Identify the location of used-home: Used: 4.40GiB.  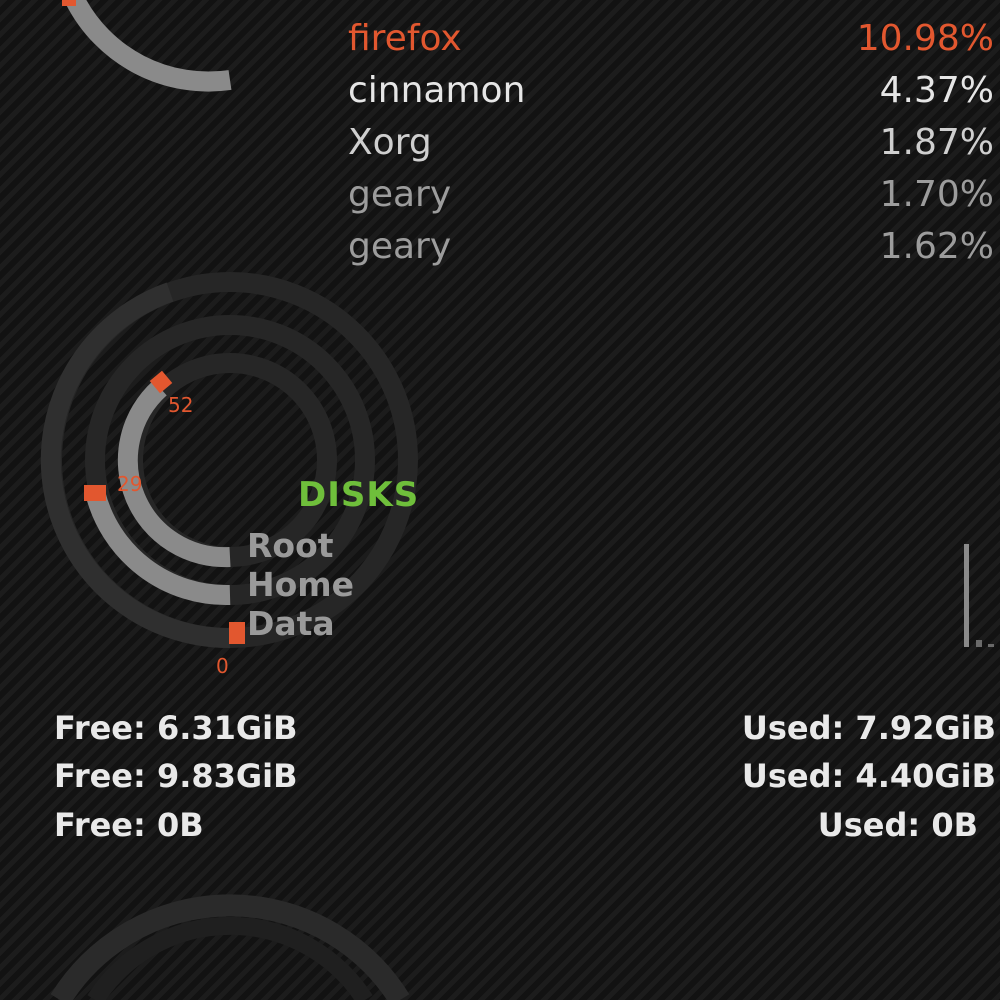
(868, 776).